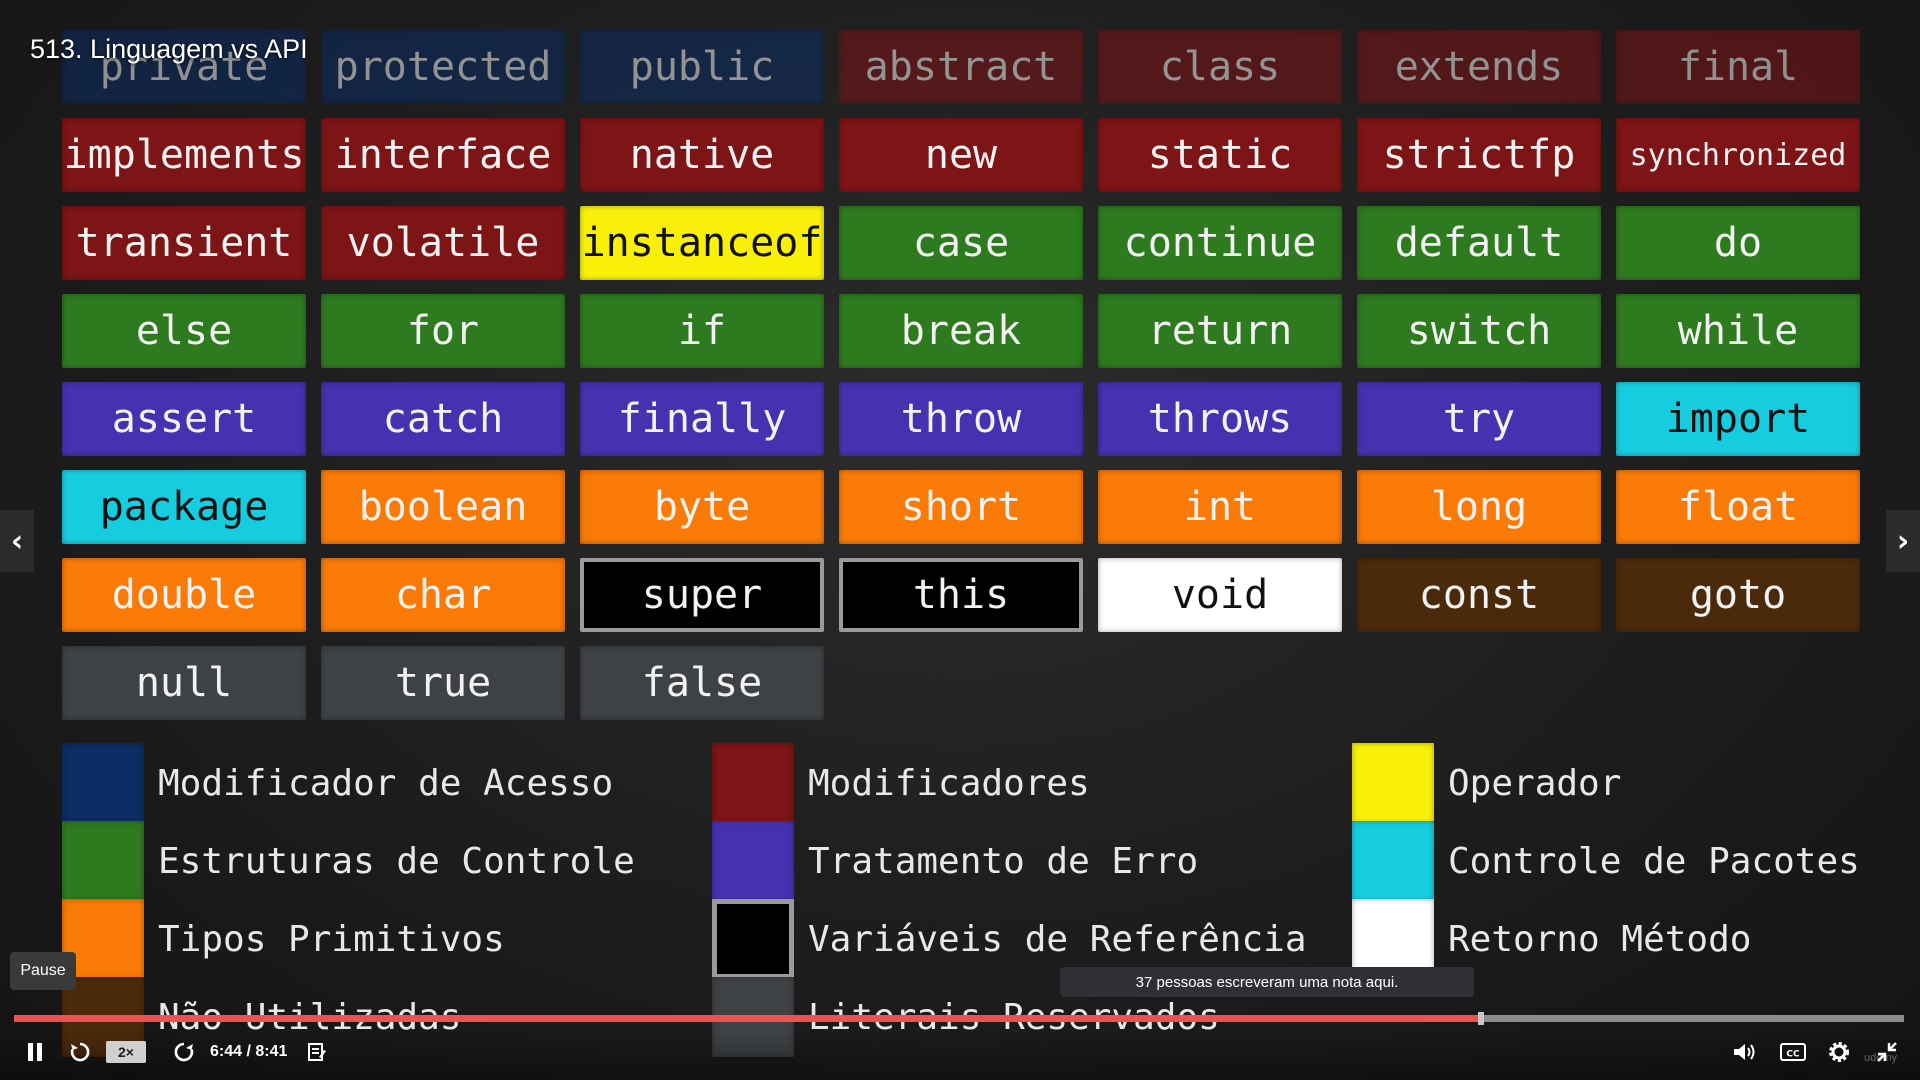  I want to click on add-note-button, so click(317, 1052).